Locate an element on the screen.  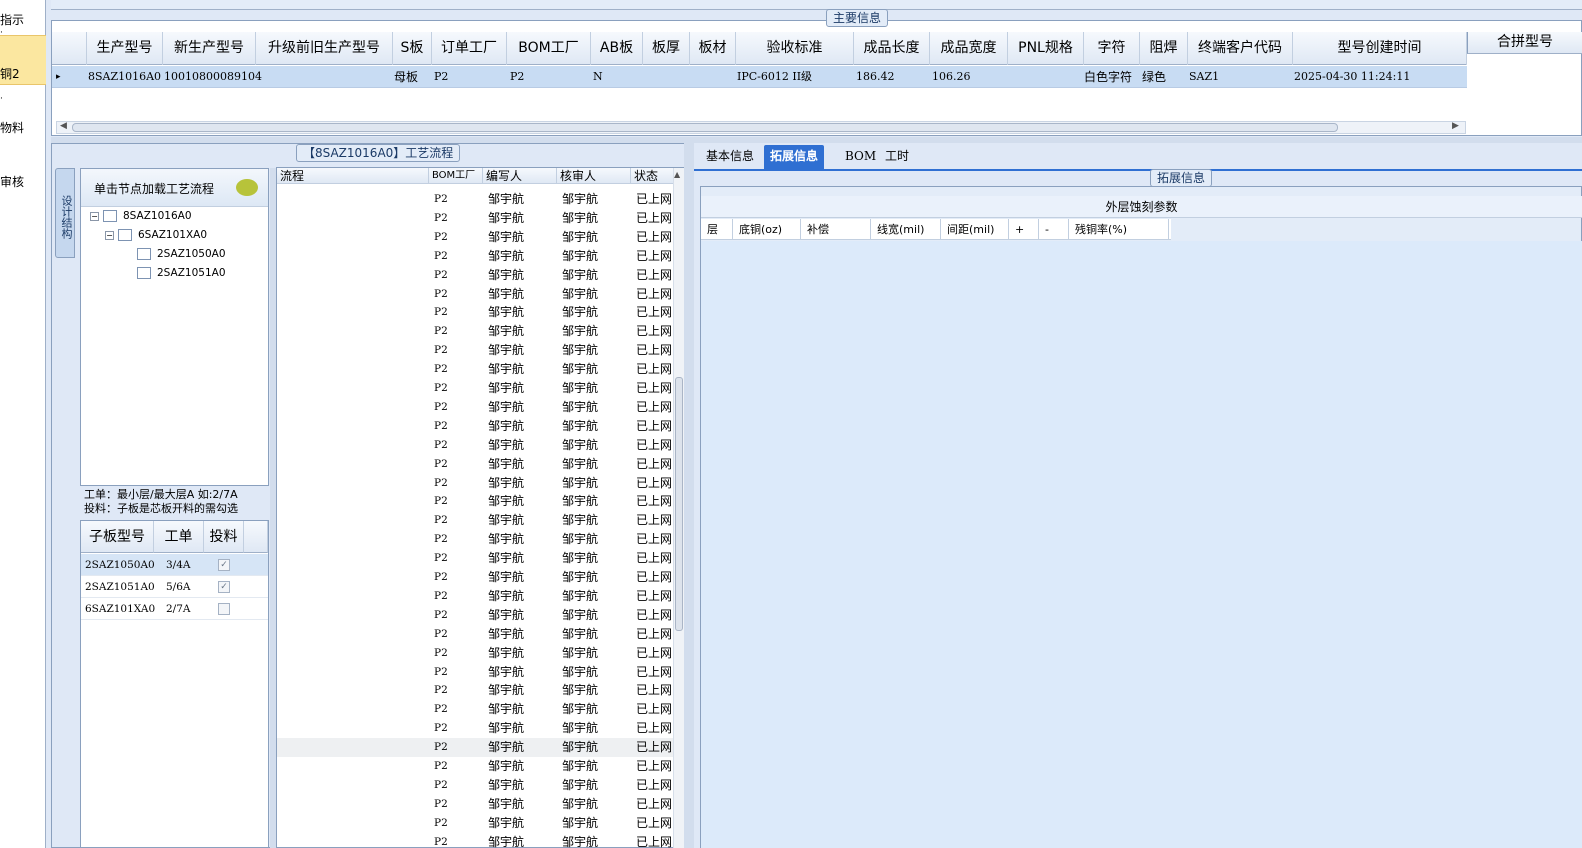
col-thickness: 板厚 is located at coordinates (666, 48).